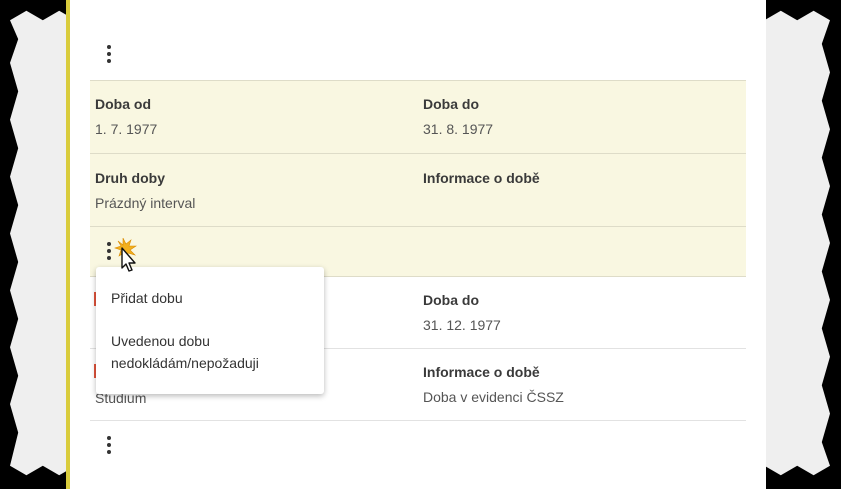 The height and width of the screenshot is (489, 841). Describe the element at coordinates (123, 104) in the screenshot. I see `field-label: Doba od` at that location.